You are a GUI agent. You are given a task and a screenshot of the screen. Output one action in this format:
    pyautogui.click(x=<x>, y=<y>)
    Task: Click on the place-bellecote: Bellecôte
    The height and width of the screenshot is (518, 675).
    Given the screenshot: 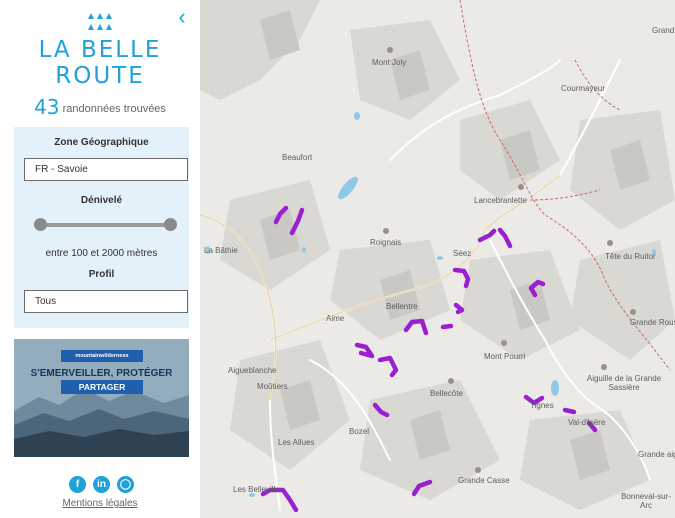 What is the action you would take?
    pyautogui.click(x=446, y=393)
    